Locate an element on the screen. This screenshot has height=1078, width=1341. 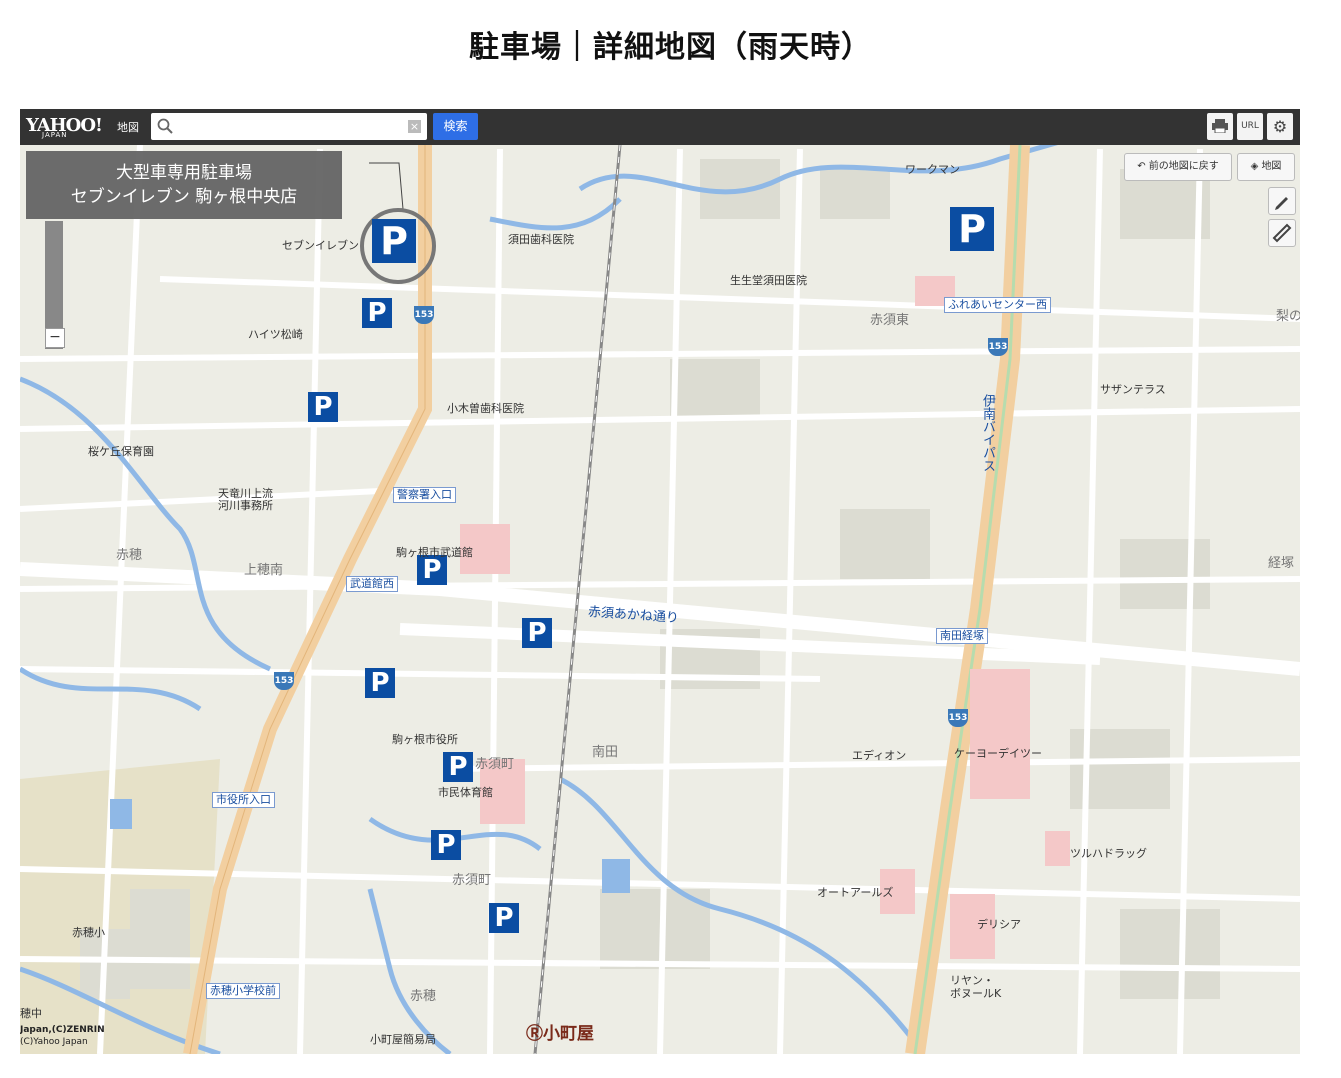
map-label: 小町屋簡易局 is located at coordinates (403, 1039).